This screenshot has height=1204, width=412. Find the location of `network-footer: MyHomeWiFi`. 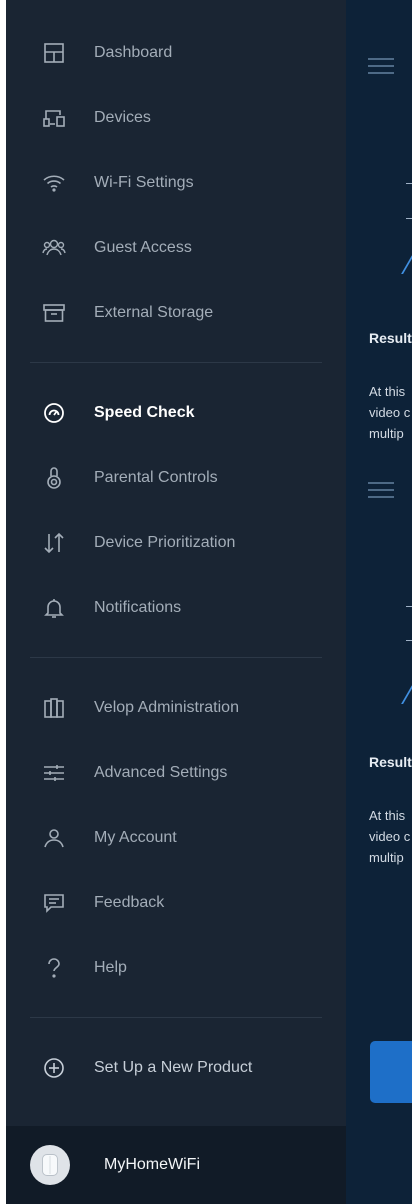

network-footer: MyHomeWiFi is located at coordinates (176, 1165).